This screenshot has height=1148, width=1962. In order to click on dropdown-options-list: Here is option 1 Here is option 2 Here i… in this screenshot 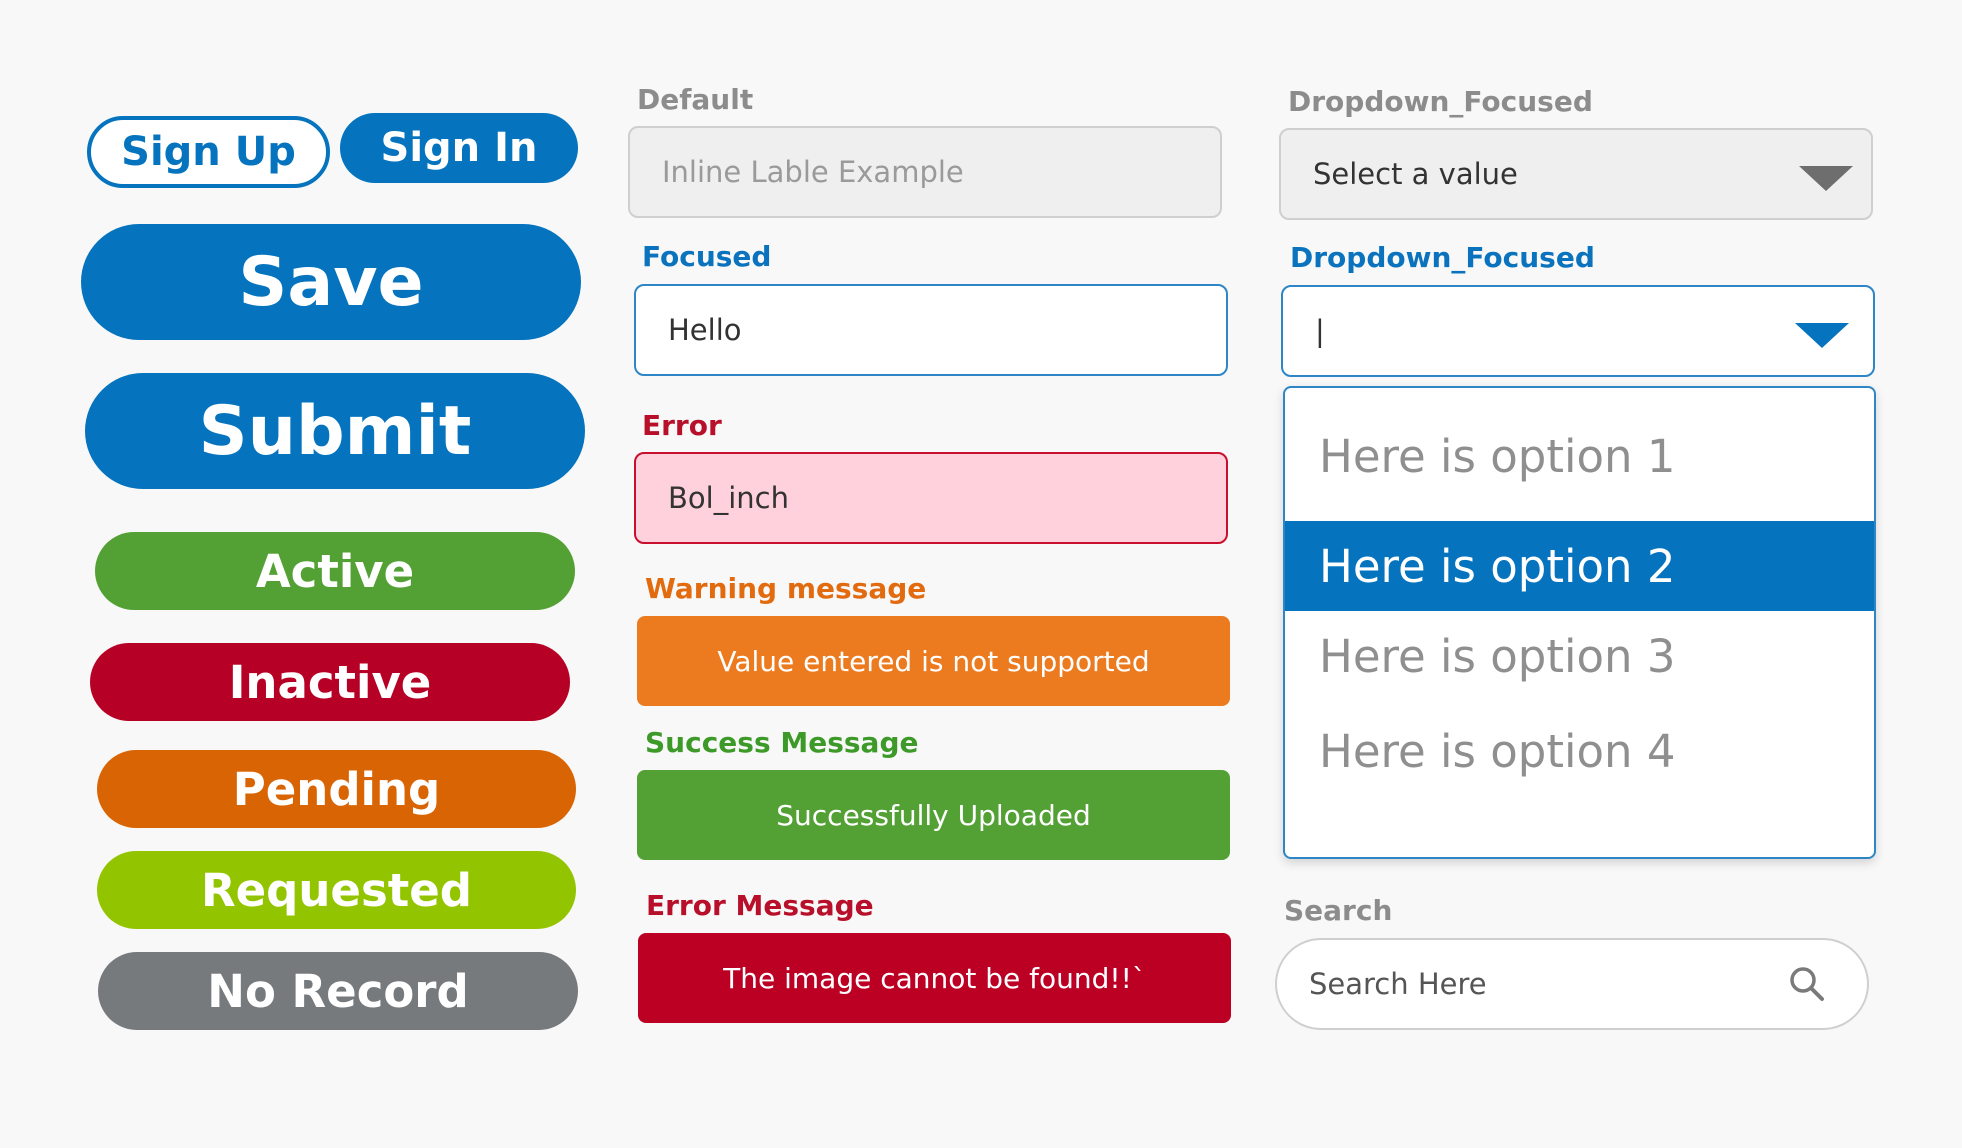, I will do `click(1579, 622)`.